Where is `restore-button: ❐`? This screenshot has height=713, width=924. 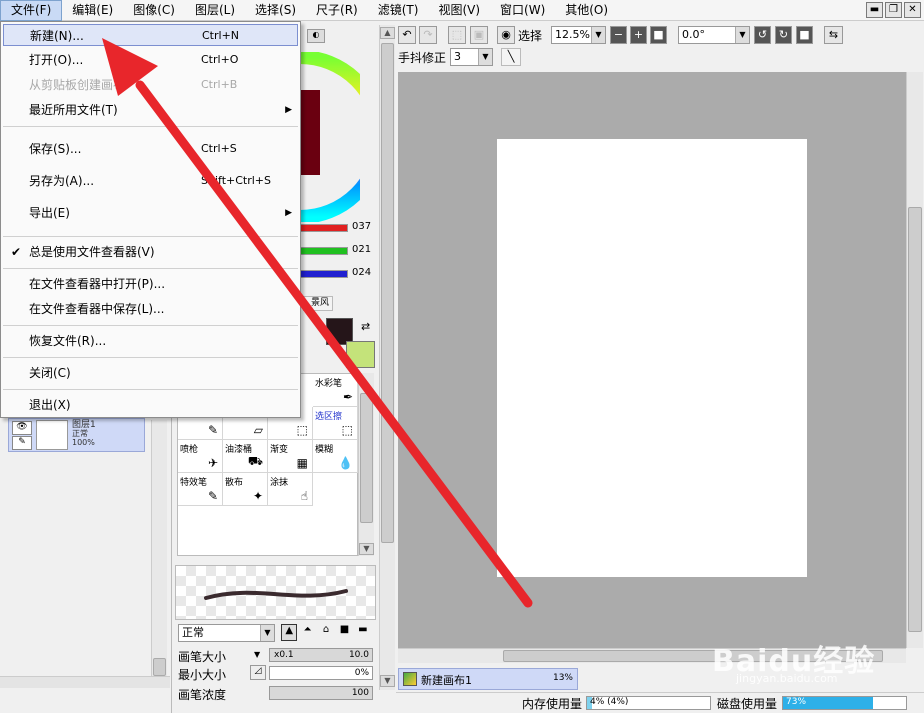 restore-button: ❐ is located at coordinates (893, 10).